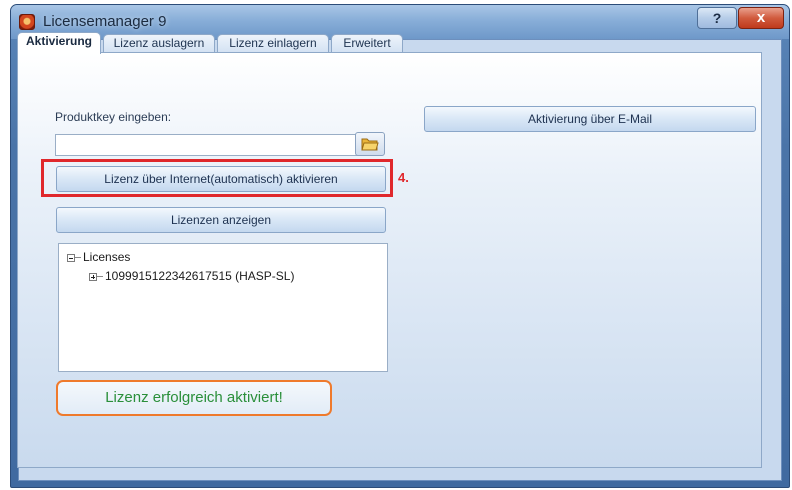 Image resolution: width=792 pixels, height=490 pixels. What do you see at coordinates (71, 257) in the screenshot?
I see `collapse-icon` at bounding box center [71, 257].